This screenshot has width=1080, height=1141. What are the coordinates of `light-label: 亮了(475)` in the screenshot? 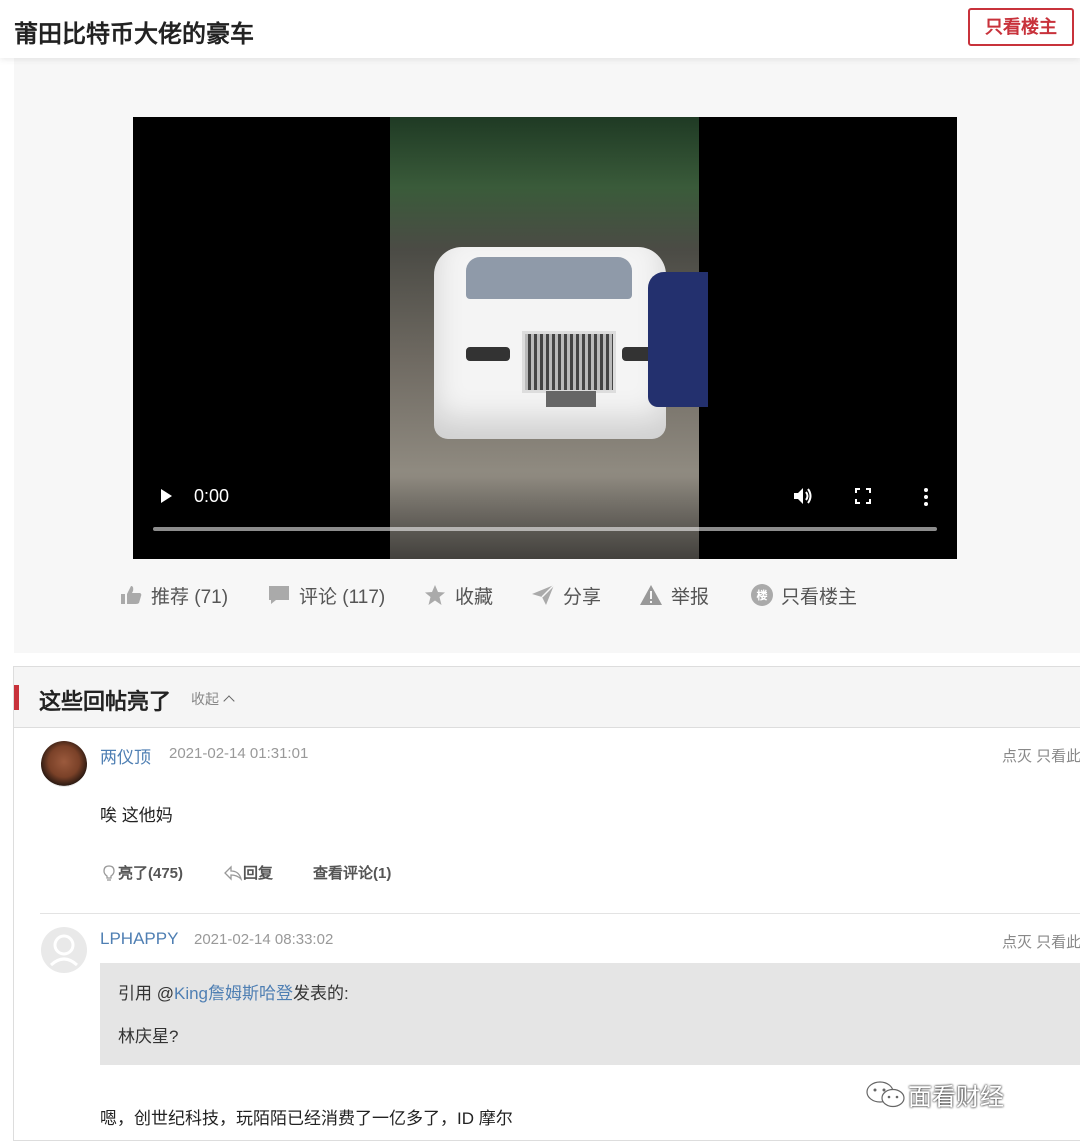 It's located at (151, 873).